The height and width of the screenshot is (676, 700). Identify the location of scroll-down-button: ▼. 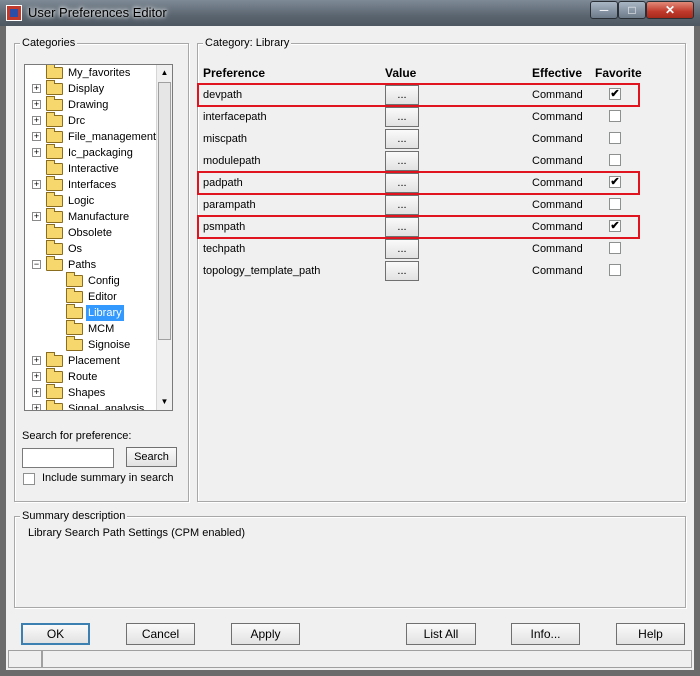
(164, 402).